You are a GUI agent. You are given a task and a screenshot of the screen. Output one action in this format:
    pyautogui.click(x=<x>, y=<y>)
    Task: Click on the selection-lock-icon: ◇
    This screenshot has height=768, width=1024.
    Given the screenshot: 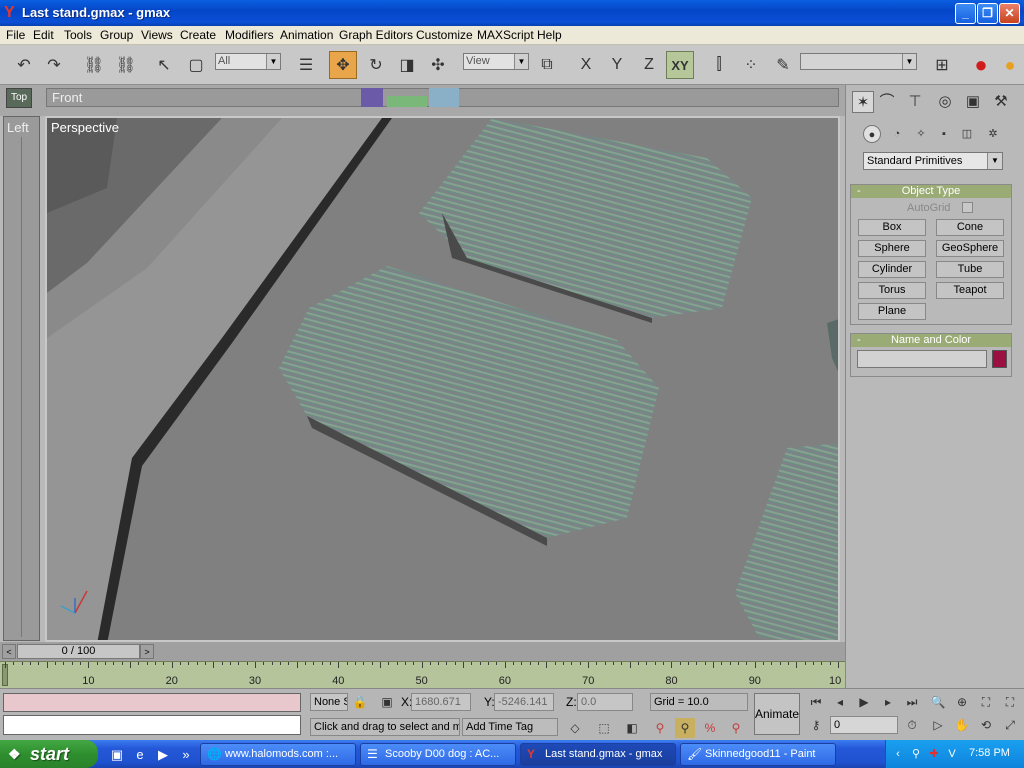 What is the action you would take?
    pyautogui.click(x=575, y=728)
    